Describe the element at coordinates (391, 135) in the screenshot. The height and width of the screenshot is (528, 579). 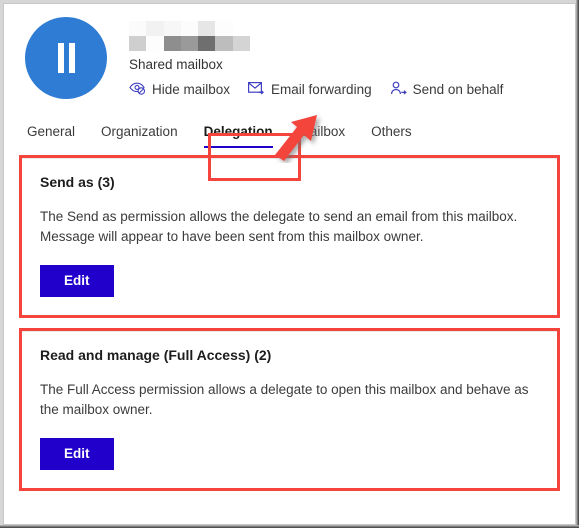
I see `tab-others: Others` at that location.